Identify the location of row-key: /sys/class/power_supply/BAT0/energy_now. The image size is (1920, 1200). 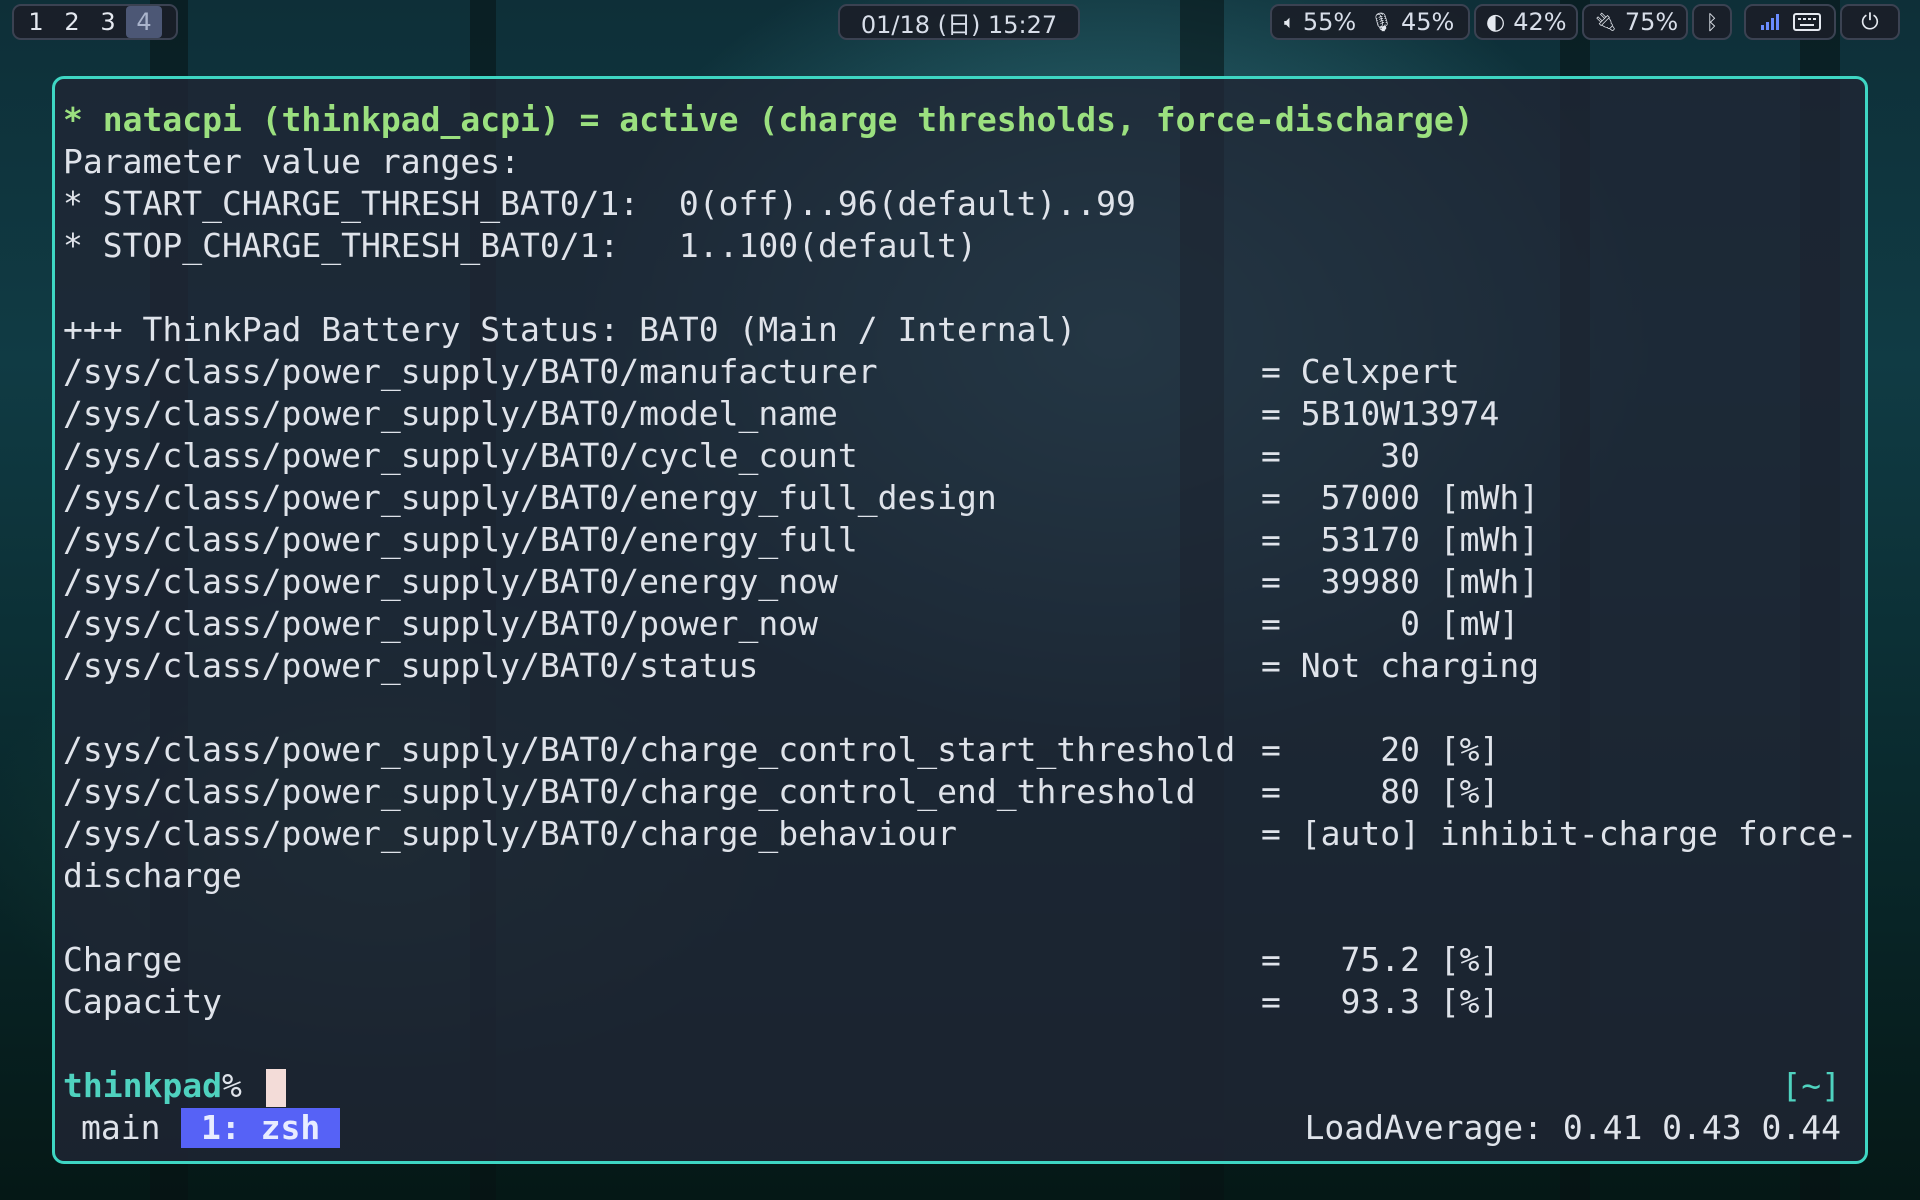
(450, 581).